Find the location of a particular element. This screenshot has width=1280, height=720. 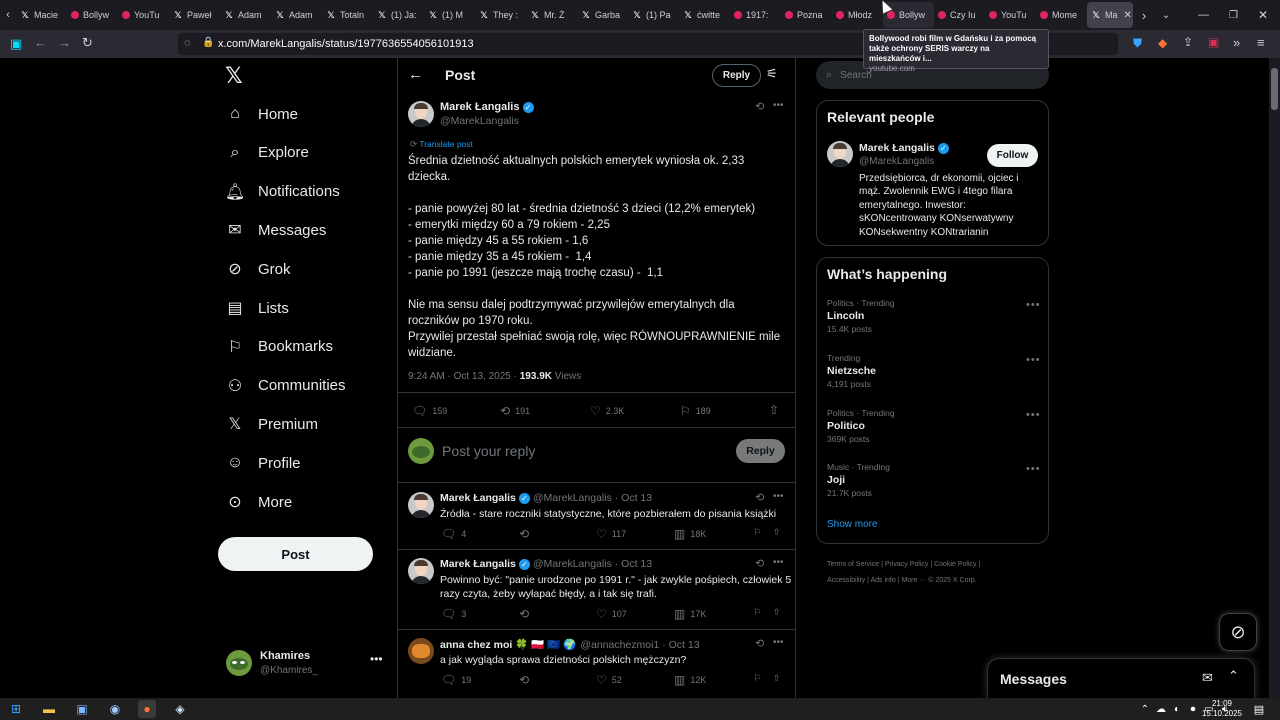

filter-sliders-icon: ⚟ is located at coordinates (772, 74).